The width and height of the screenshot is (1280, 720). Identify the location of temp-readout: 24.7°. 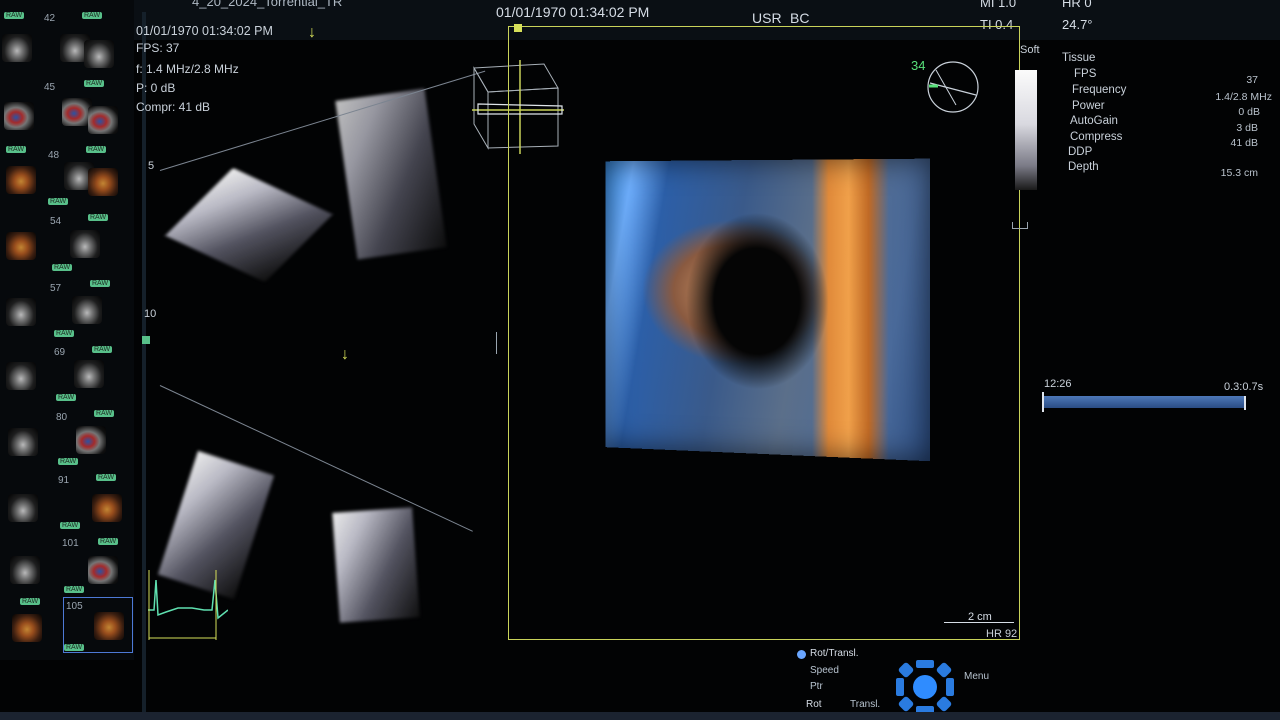
(1077, 24).